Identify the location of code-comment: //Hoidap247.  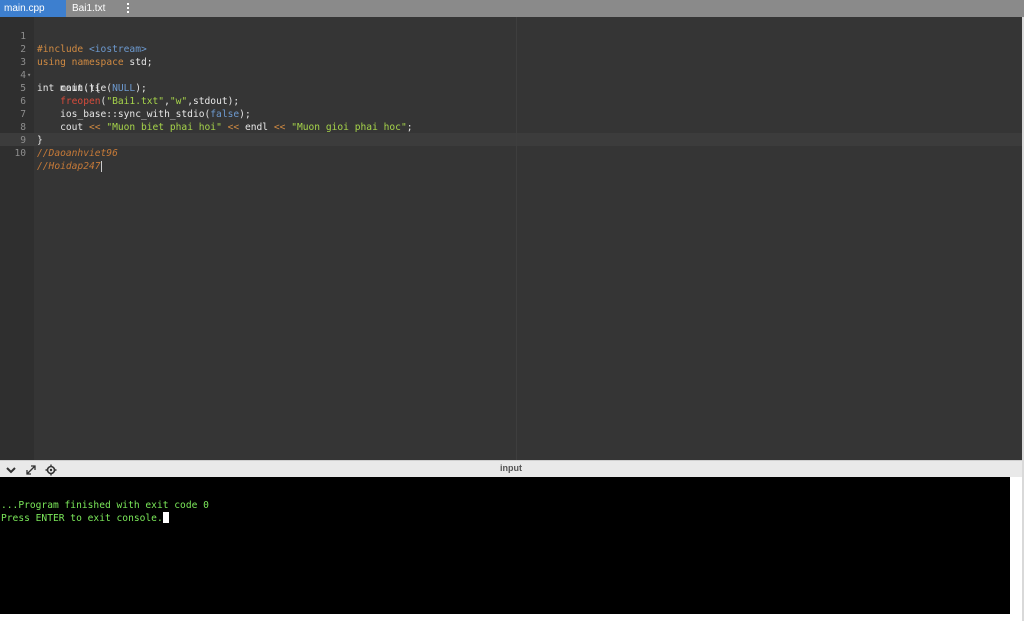
(69, 166).